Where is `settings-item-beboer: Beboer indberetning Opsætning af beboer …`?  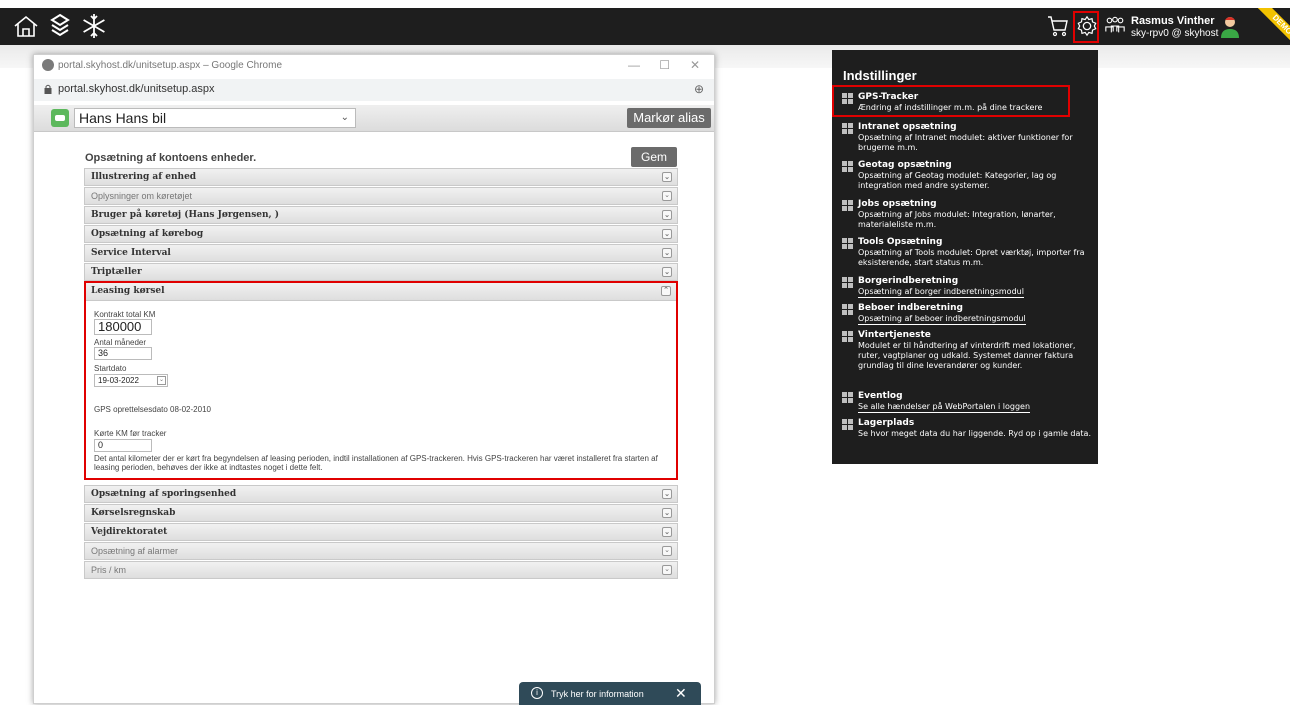 settings-item-beboer: Beboer indberetning Opsætning af beboer … is located at coordinates (968, 315).